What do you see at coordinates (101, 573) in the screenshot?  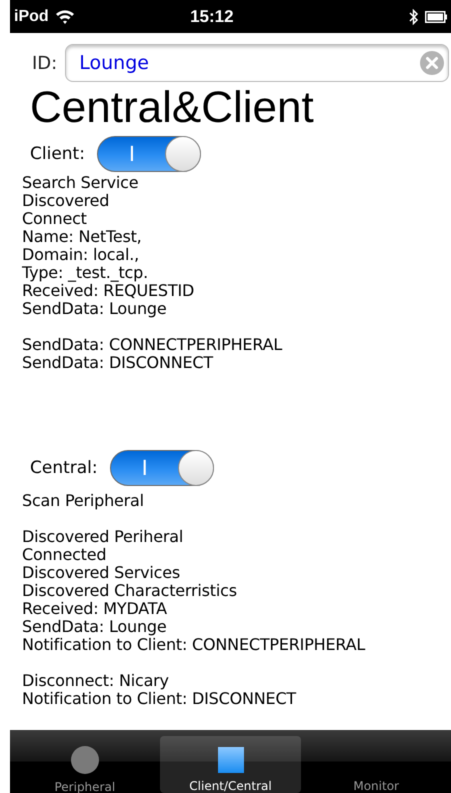 I see `log-line: Discovered Services` at bounding box center [101, 573].